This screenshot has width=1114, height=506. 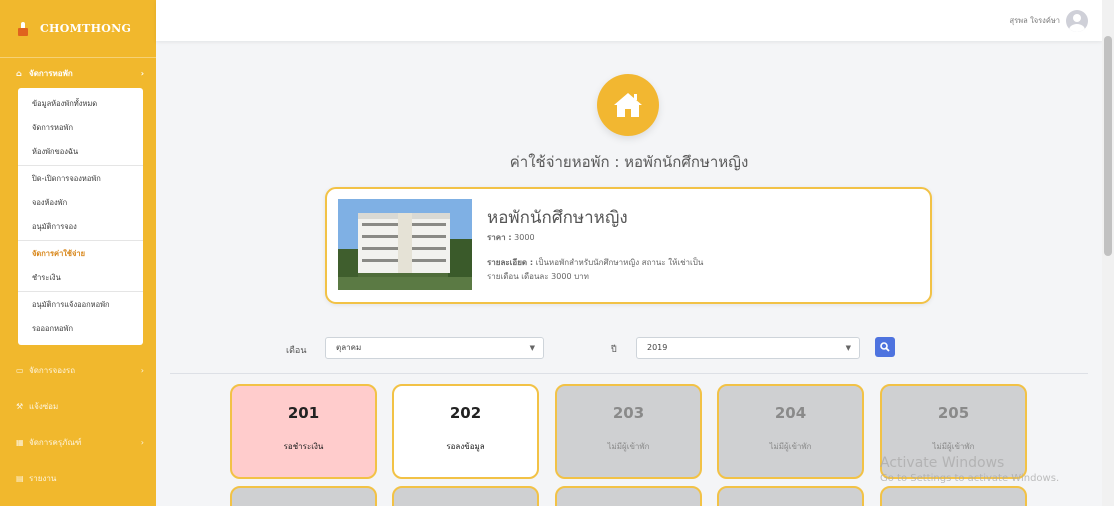 I want to click on month-label: เดือน, so click(x=296, y=351).